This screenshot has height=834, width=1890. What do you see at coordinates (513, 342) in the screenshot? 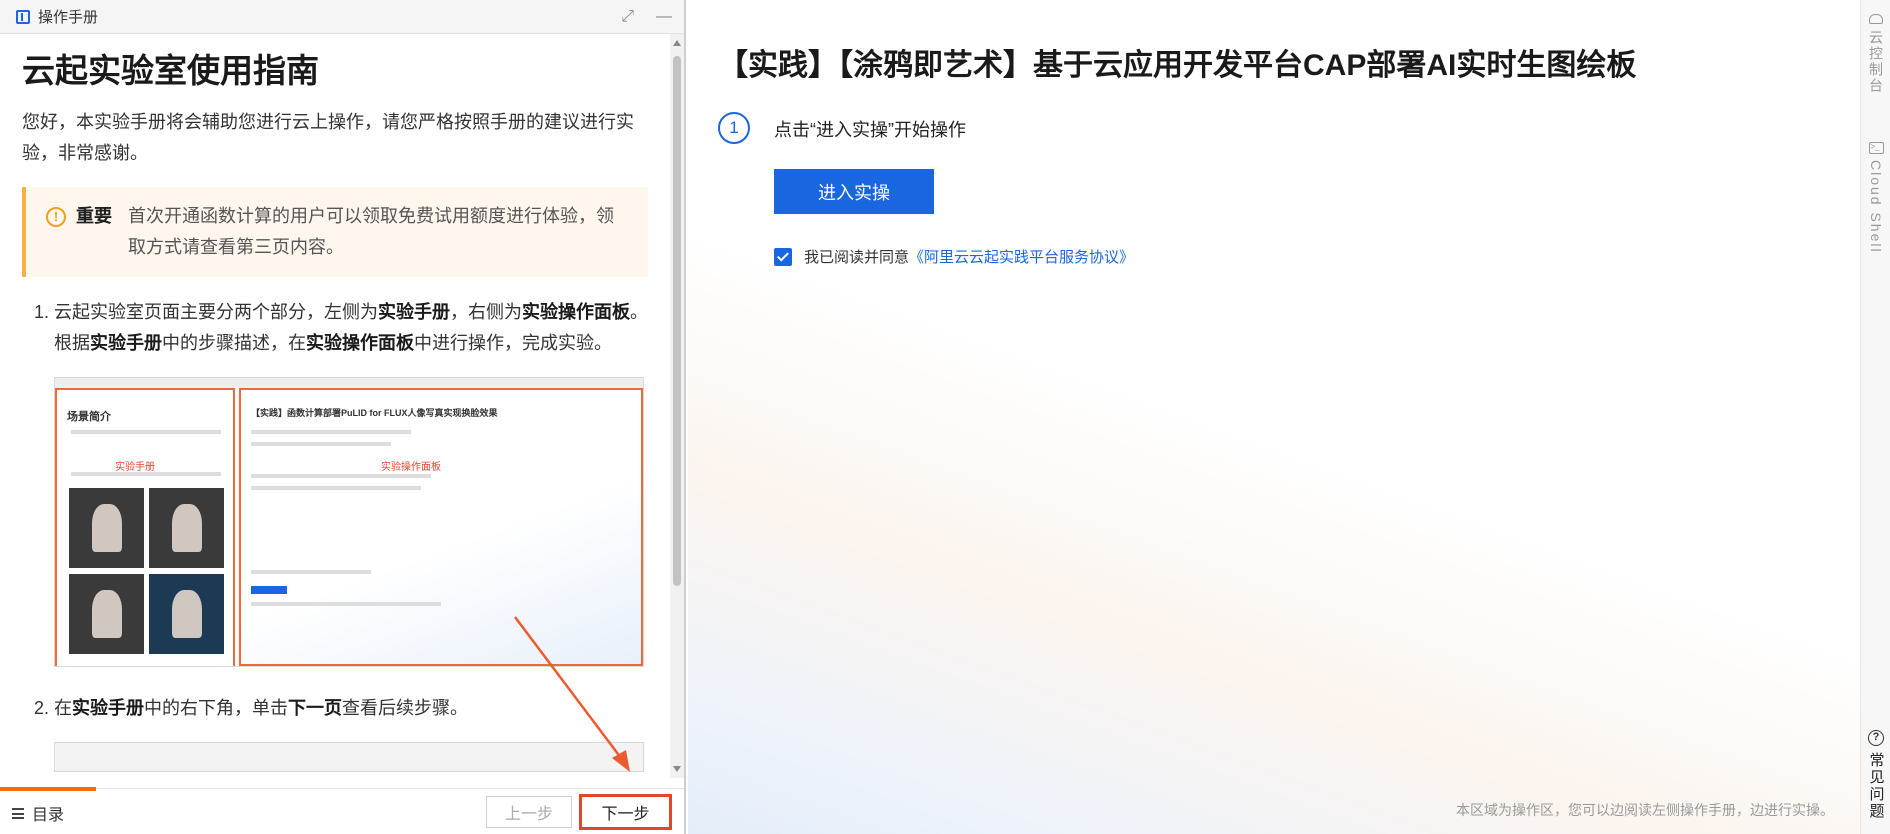
I see `step1-text-e: 中进行操作，完成实验。` at bounding box center [513, 342].